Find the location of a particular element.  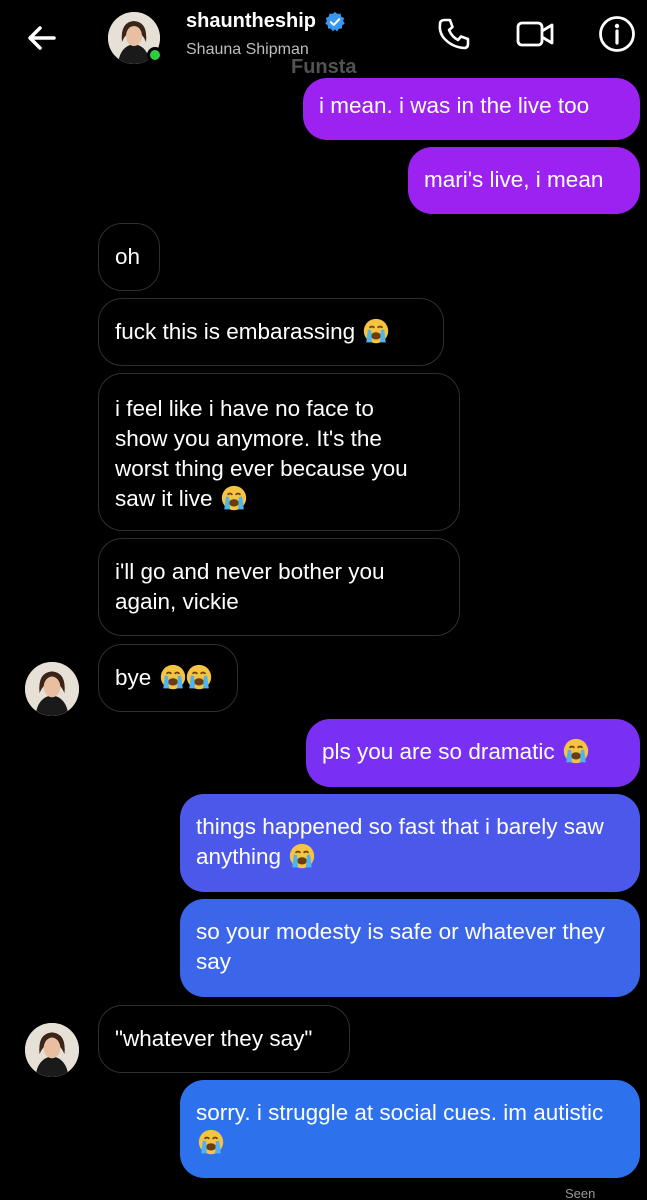

message-text: mari's live, i mean is located at coordinates (514, 179).